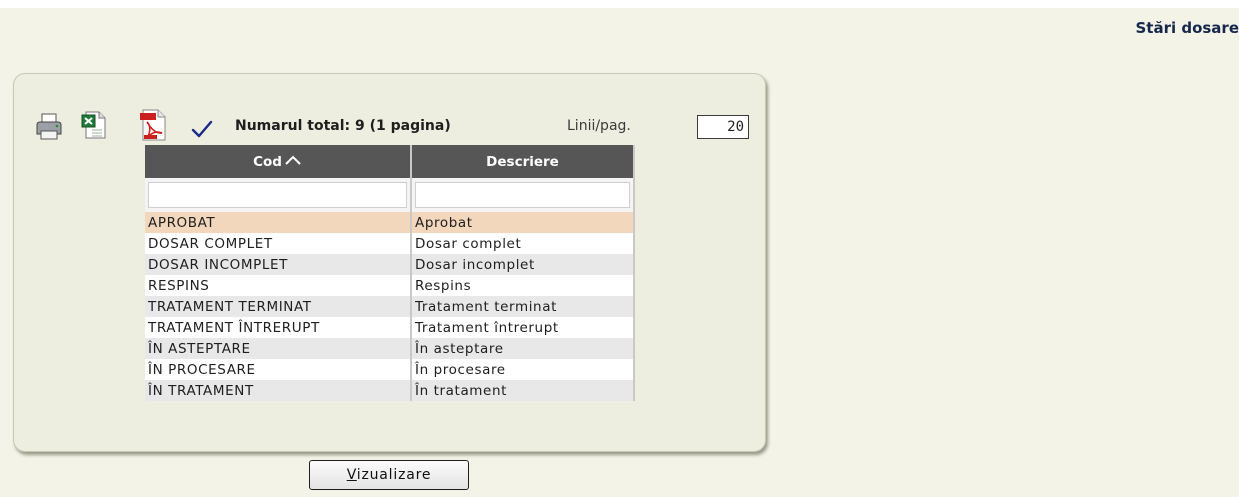 Image resolution: width=1239 pixels, height=497 pixels. What do you see at coordinates (522, 195) in the screenshot?
I see `filter-input-descriere` at bounding box center [522, 195].